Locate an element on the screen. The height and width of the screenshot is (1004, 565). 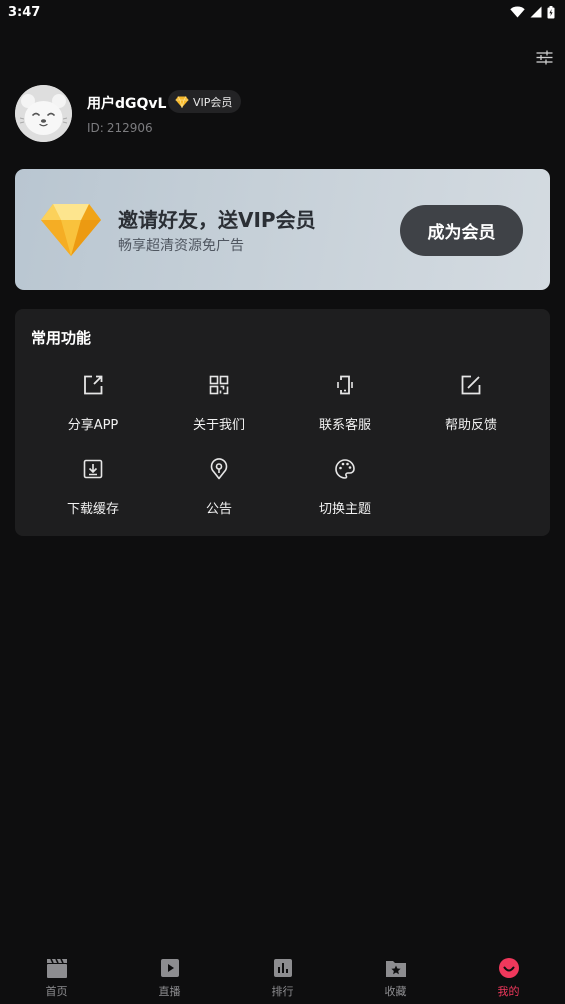
func-label: 切换主题 is located at coordinates (344, 509).